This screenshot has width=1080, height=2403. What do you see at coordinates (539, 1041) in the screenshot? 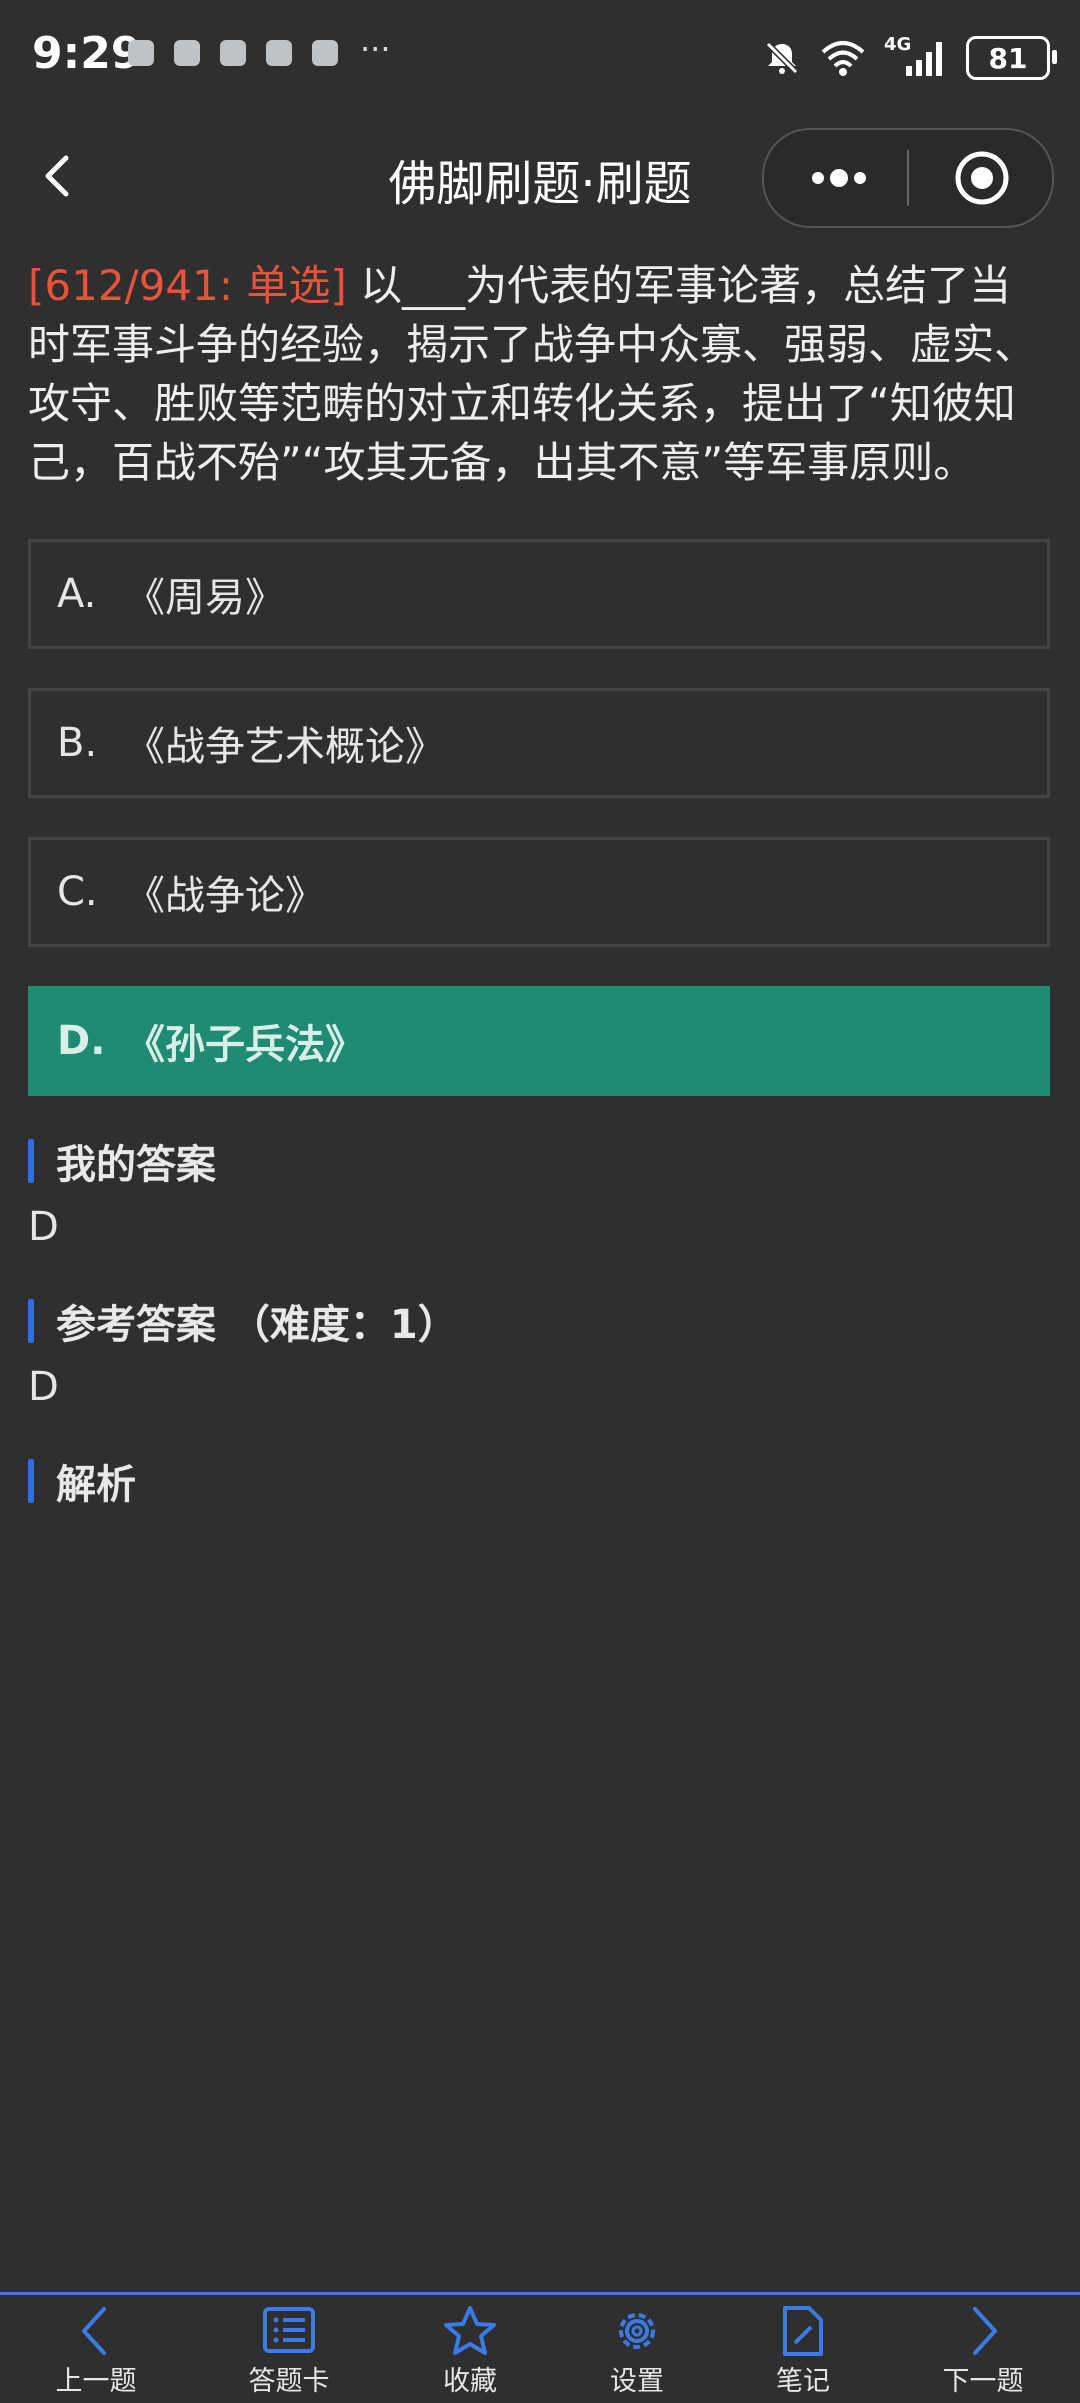
I see `option-d: D. 《孙子兵法》` at bounding box center [539, 1041].